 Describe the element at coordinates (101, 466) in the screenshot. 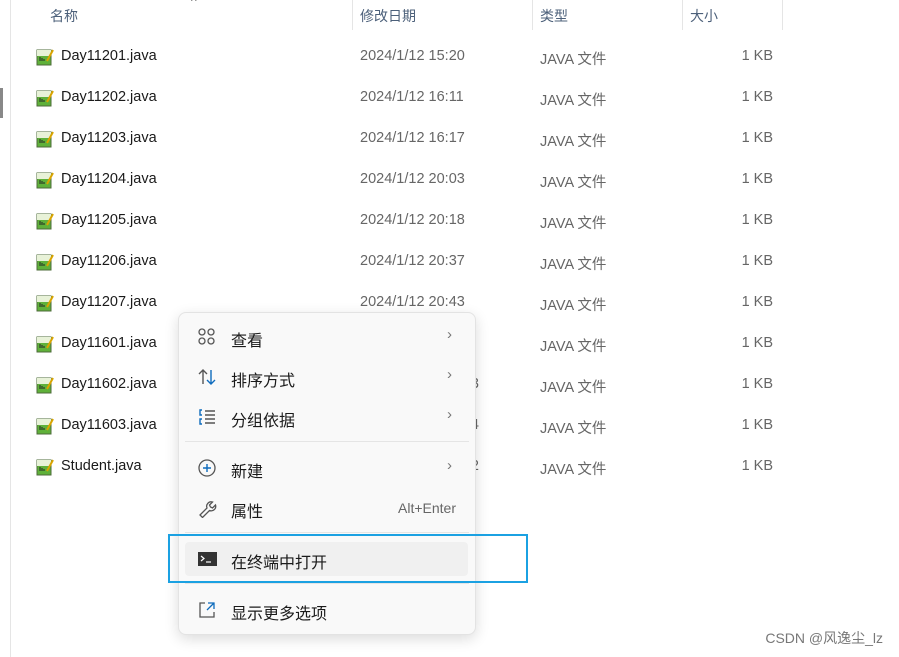

I see `file-name: Student.java` at that location.